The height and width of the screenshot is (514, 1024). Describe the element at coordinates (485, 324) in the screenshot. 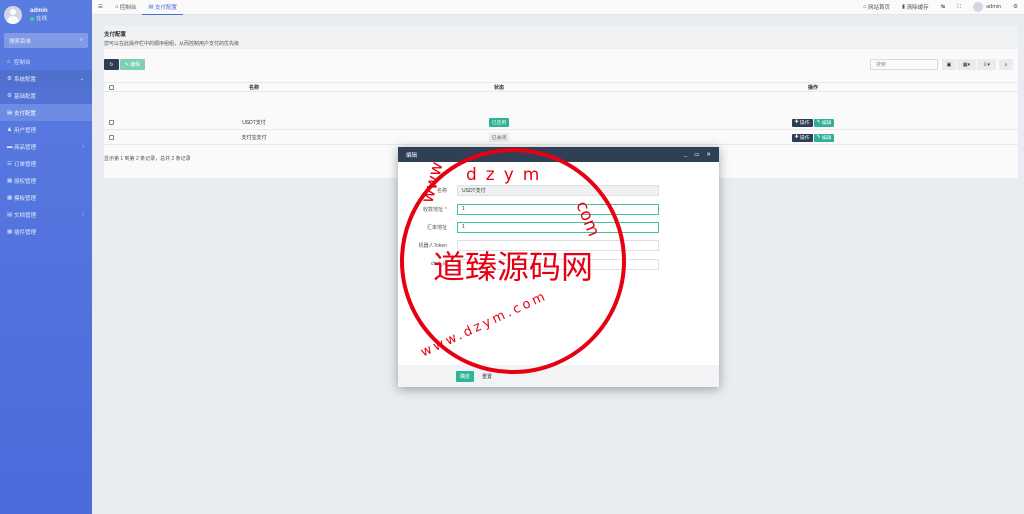

I see `stamp-bottom-text: www.dzym.com` at that location.